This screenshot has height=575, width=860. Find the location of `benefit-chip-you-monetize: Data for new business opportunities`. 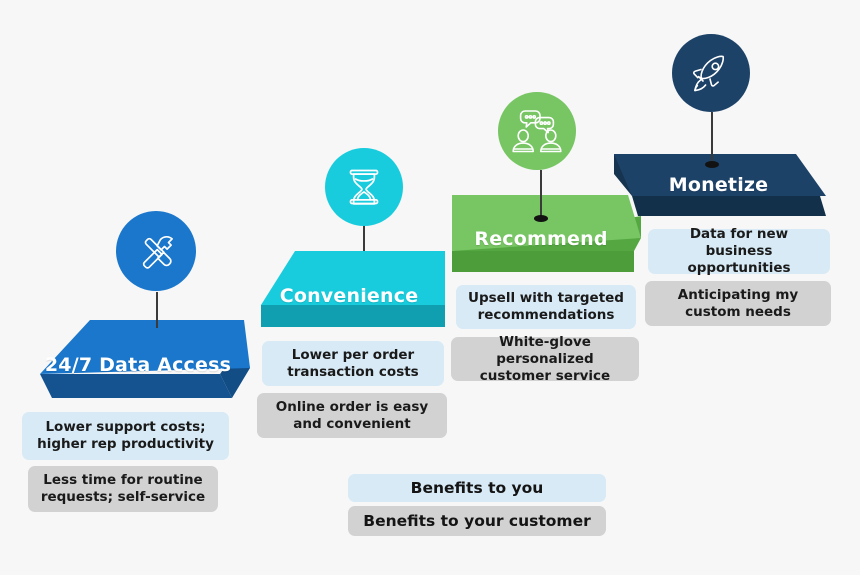

benefit-chip-you-monetize: Data for new business opportunities is located at coordinates (739, 251).